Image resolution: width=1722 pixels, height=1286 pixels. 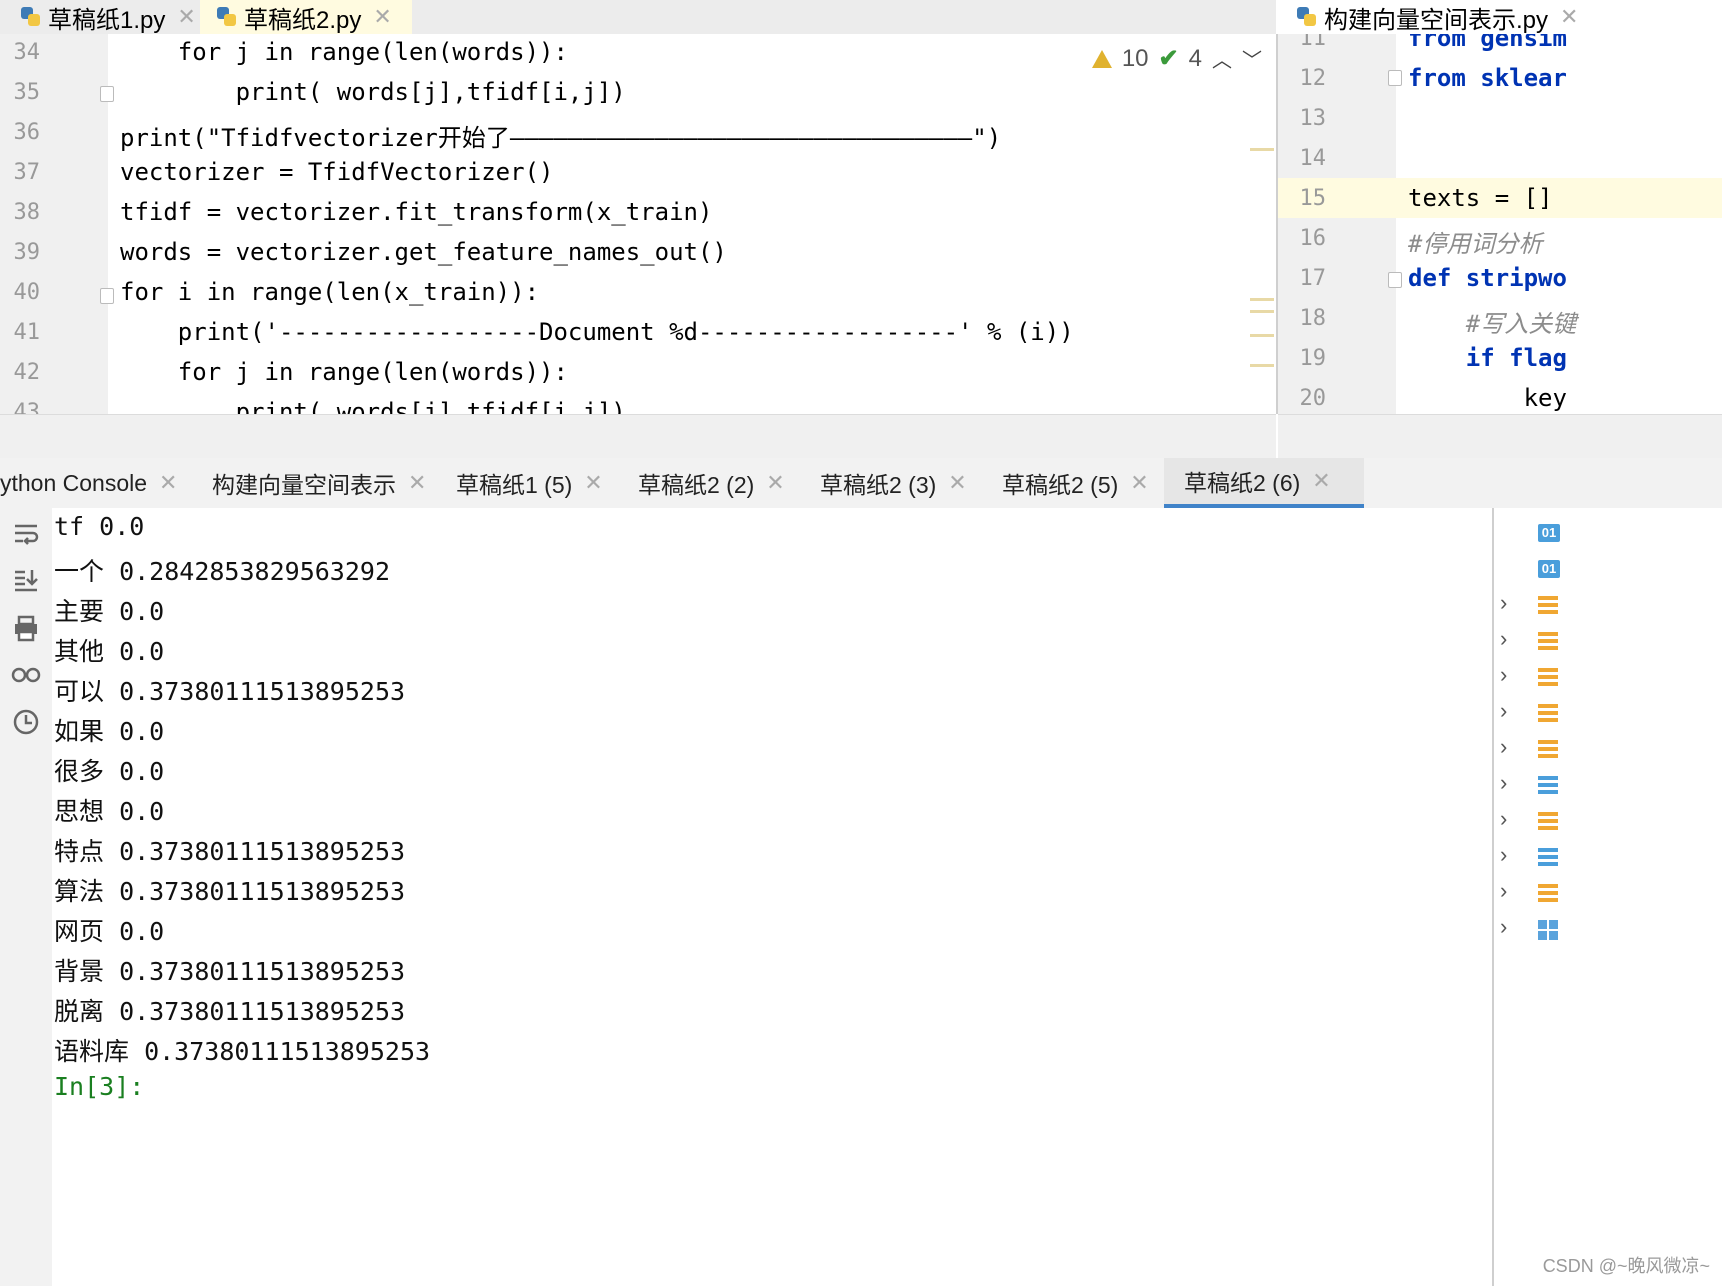 I want to click on tab-draft1-5: 草稿纸1 (5) ✕, so click(x=536, y=483).